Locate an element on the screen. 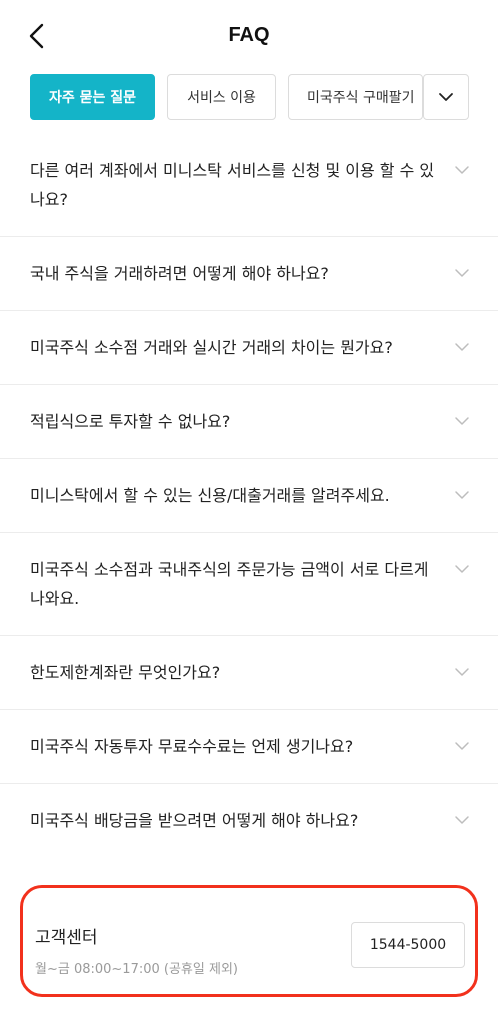 The width and height of the screenshot is (498, 1024). tab-service-usage: 서비스 이용 is located at coordinates (221, 97).